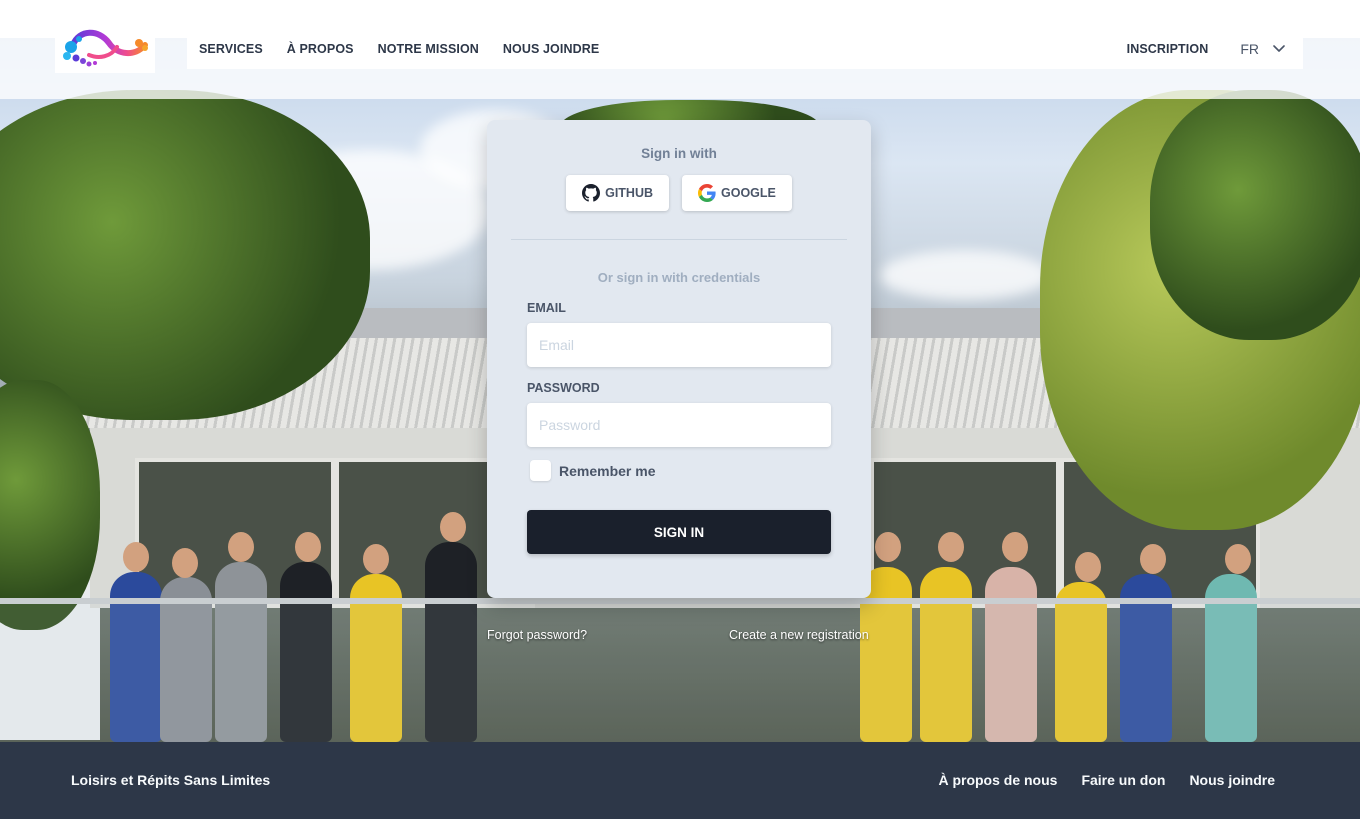 This screenshot has width=1360, height=819. Describe the element at coordinates (679, 345) in the screenshot. I see `email-field` at that location.